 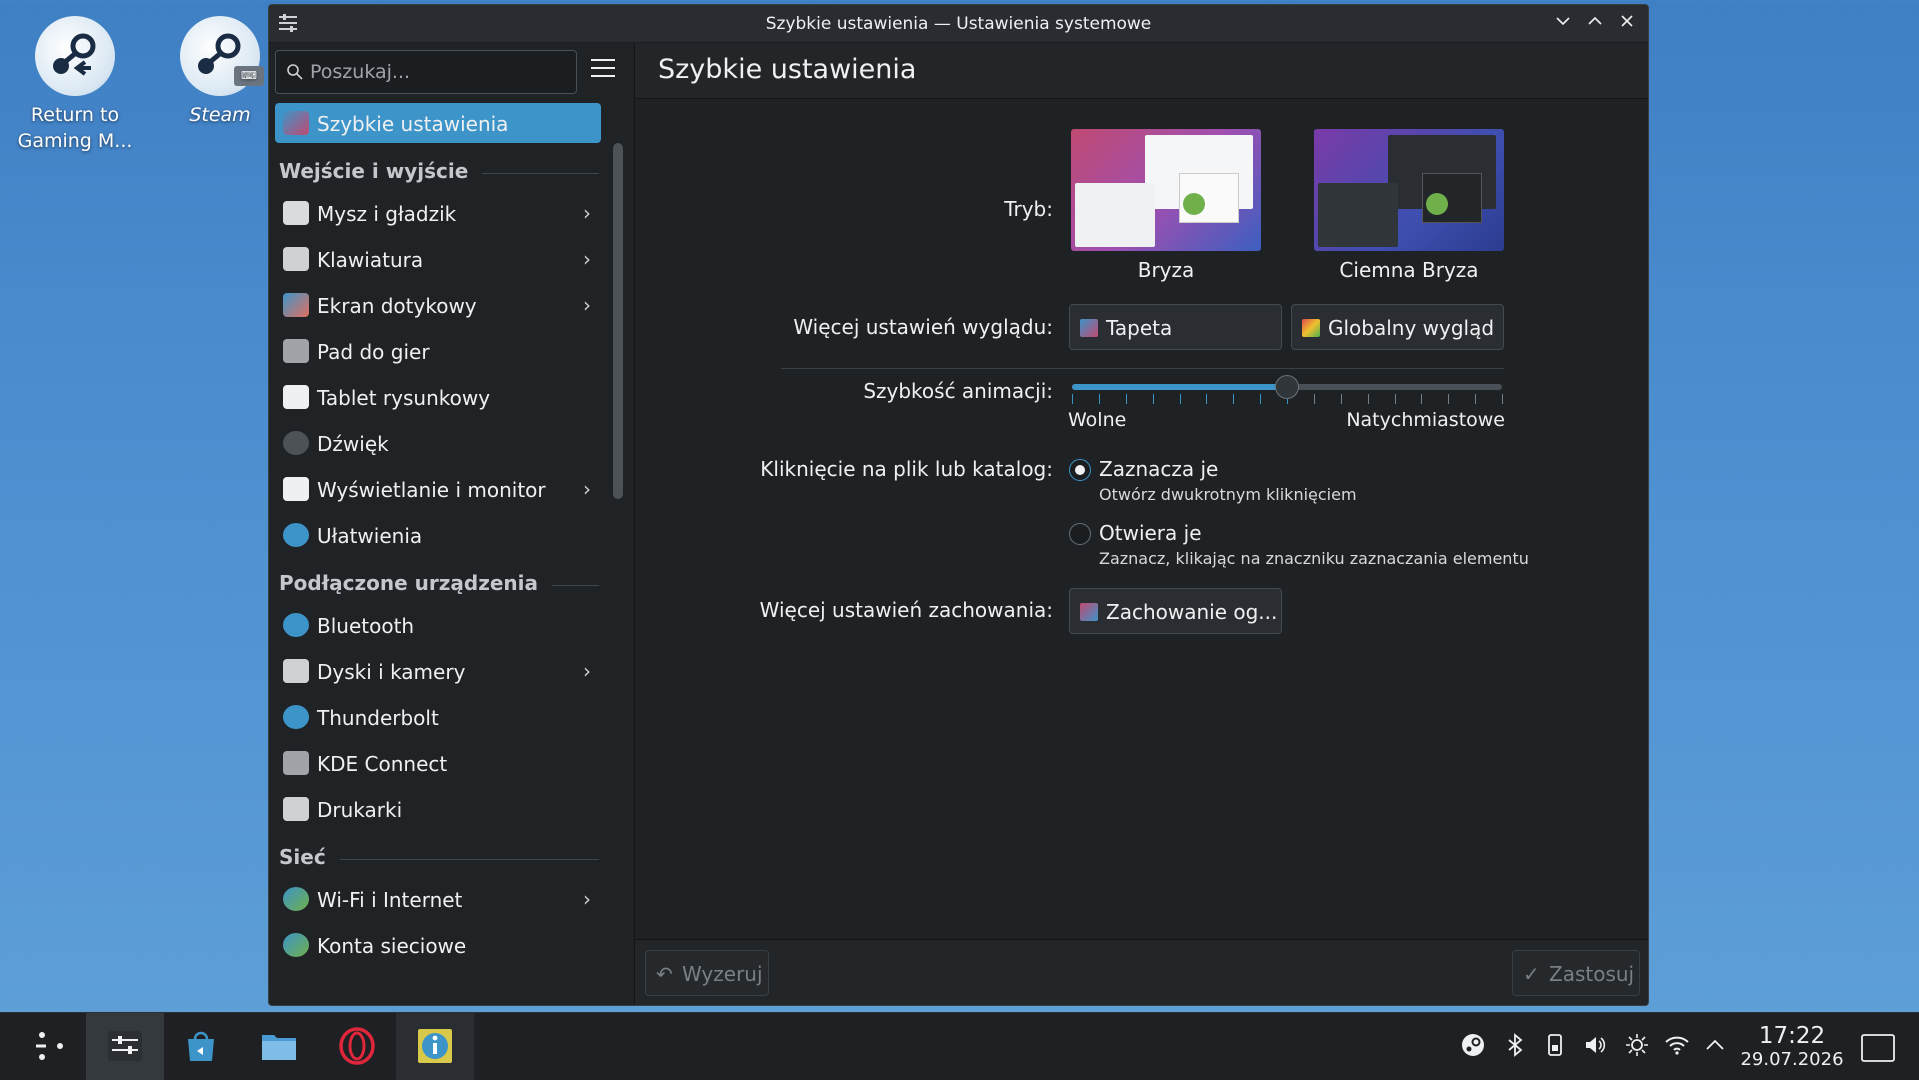 I want to click on sidebar-item-dźwięk: Dźwięk, so click(x=438, y=443).